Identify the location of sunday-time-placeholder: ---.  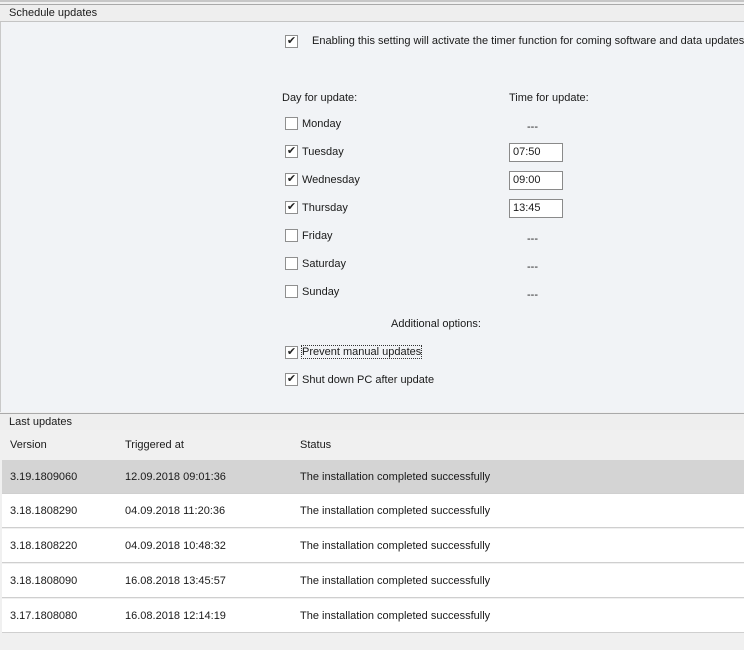
(532, 295).